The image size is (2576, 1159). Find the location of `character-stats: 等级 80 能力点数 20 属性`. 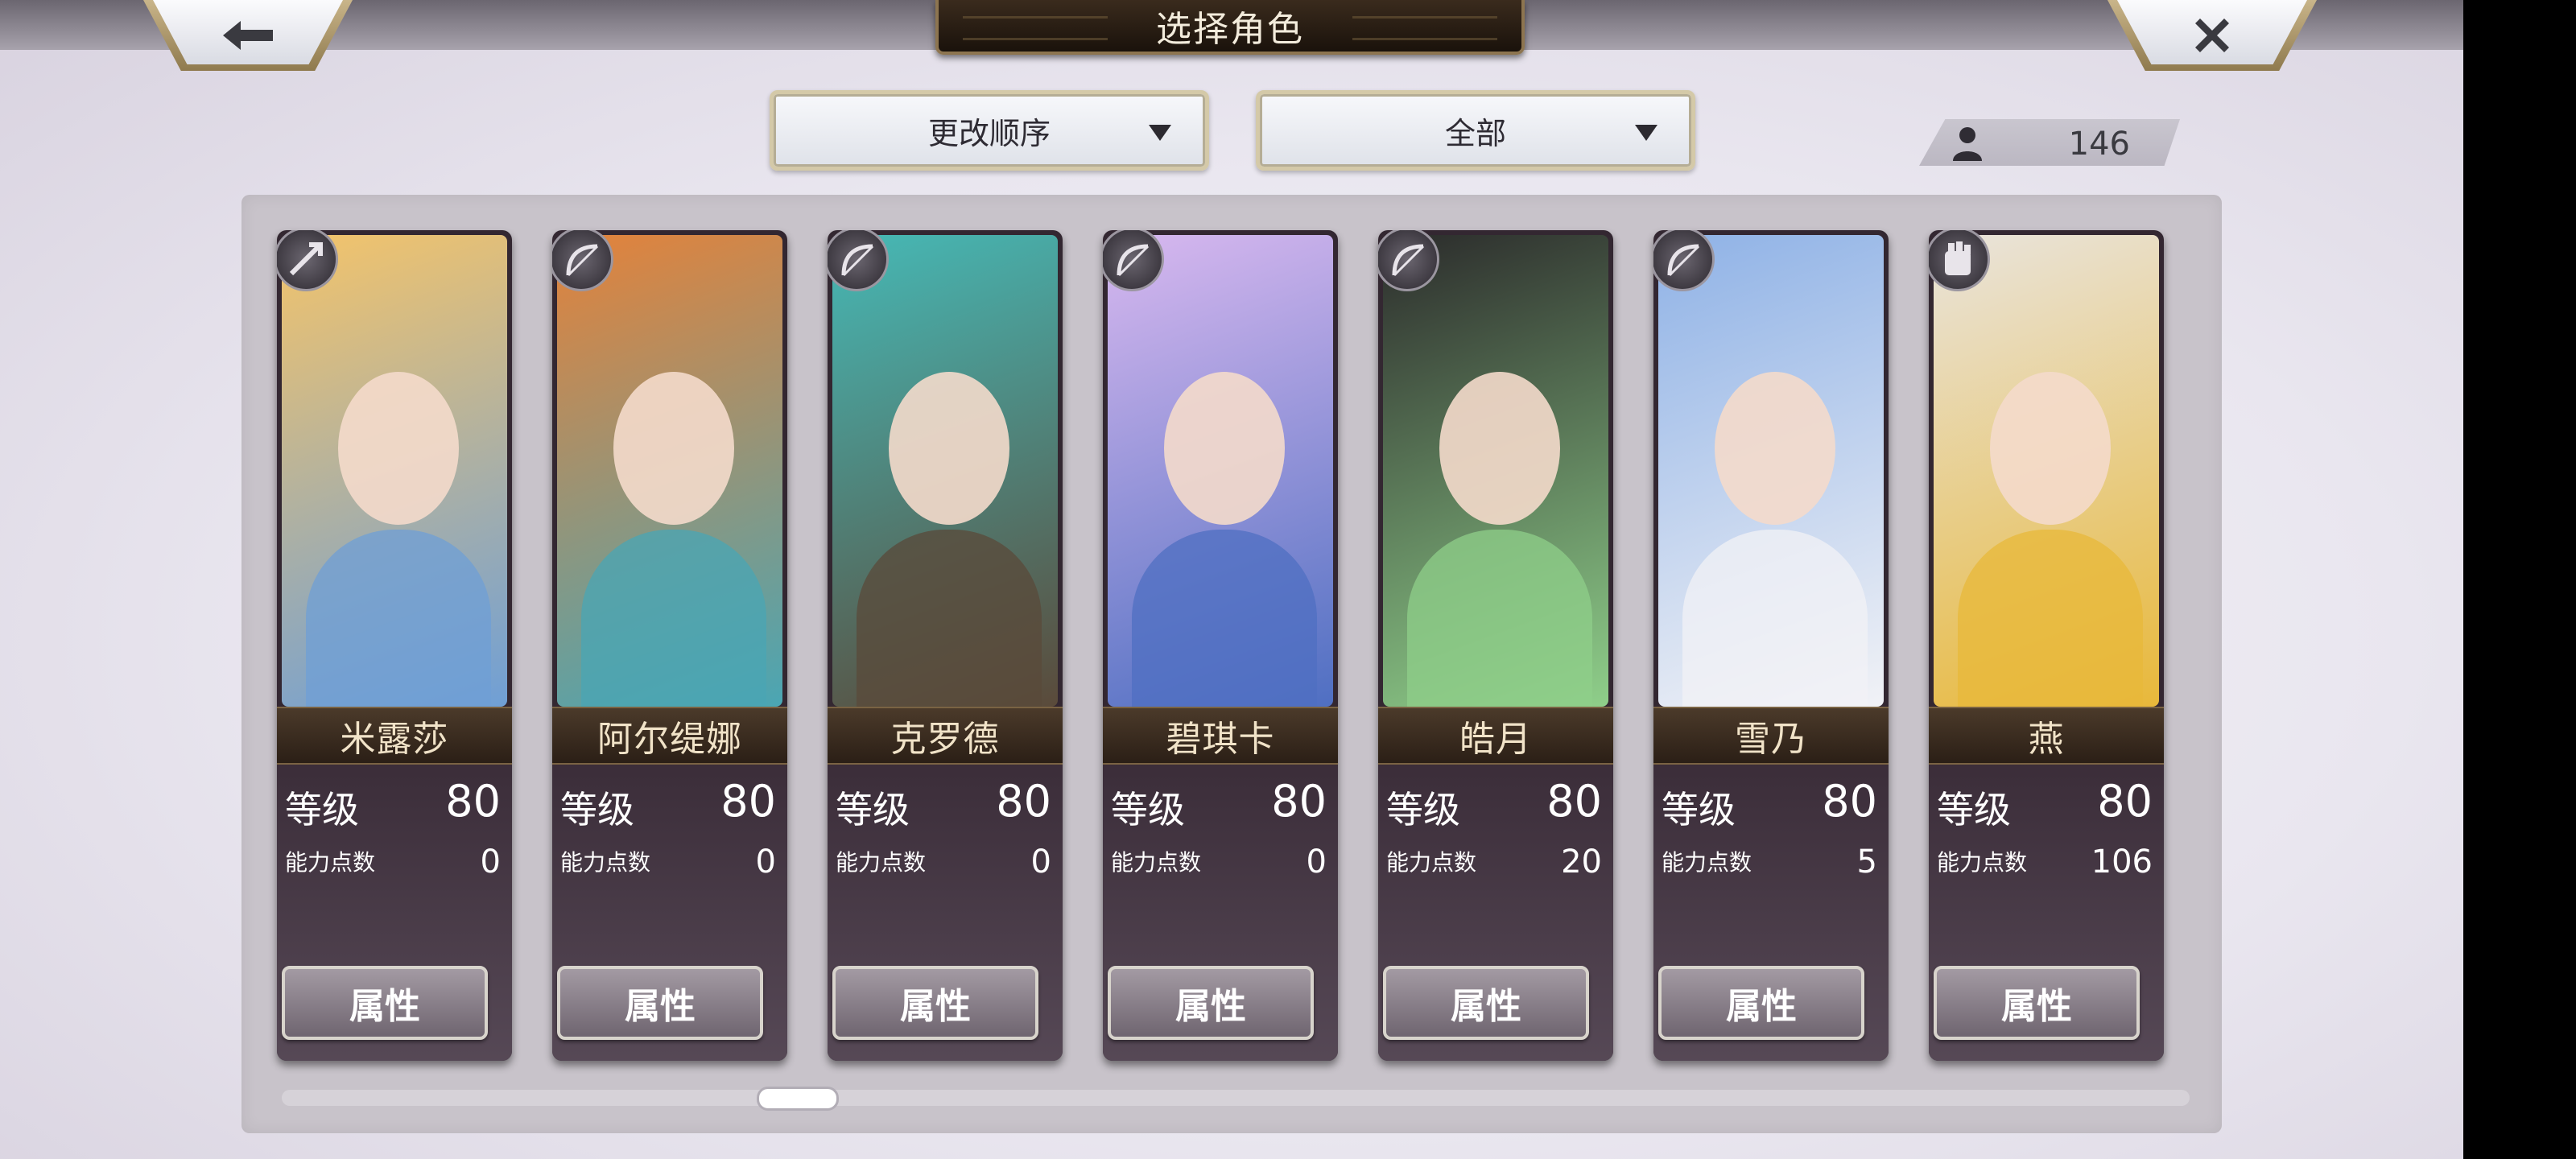

character-stats: 等级 80 能力点数 20 属性 is located at coordinates (1495, 913).